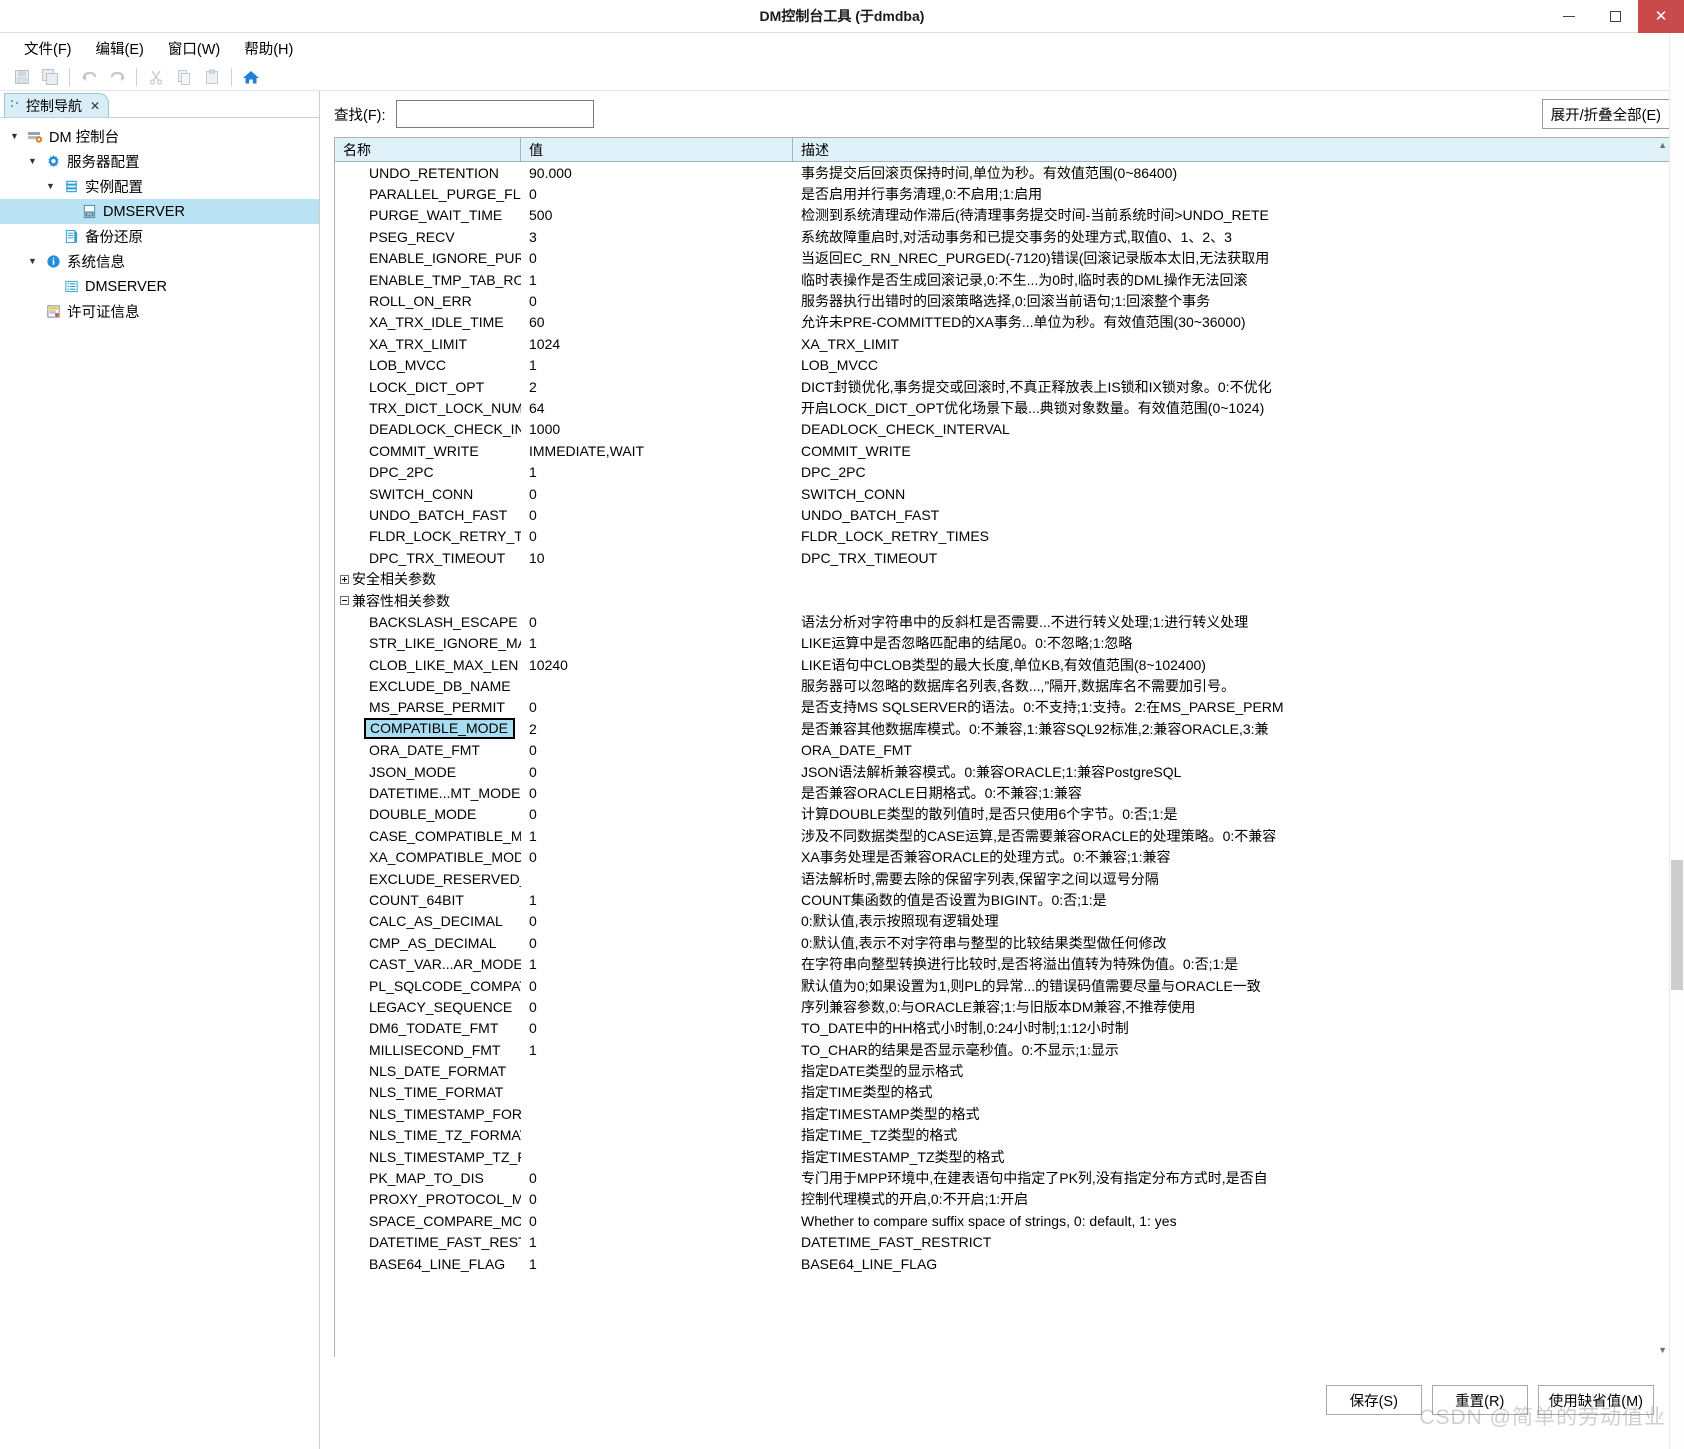  I want to click on copy-icon, so click(184, 77).